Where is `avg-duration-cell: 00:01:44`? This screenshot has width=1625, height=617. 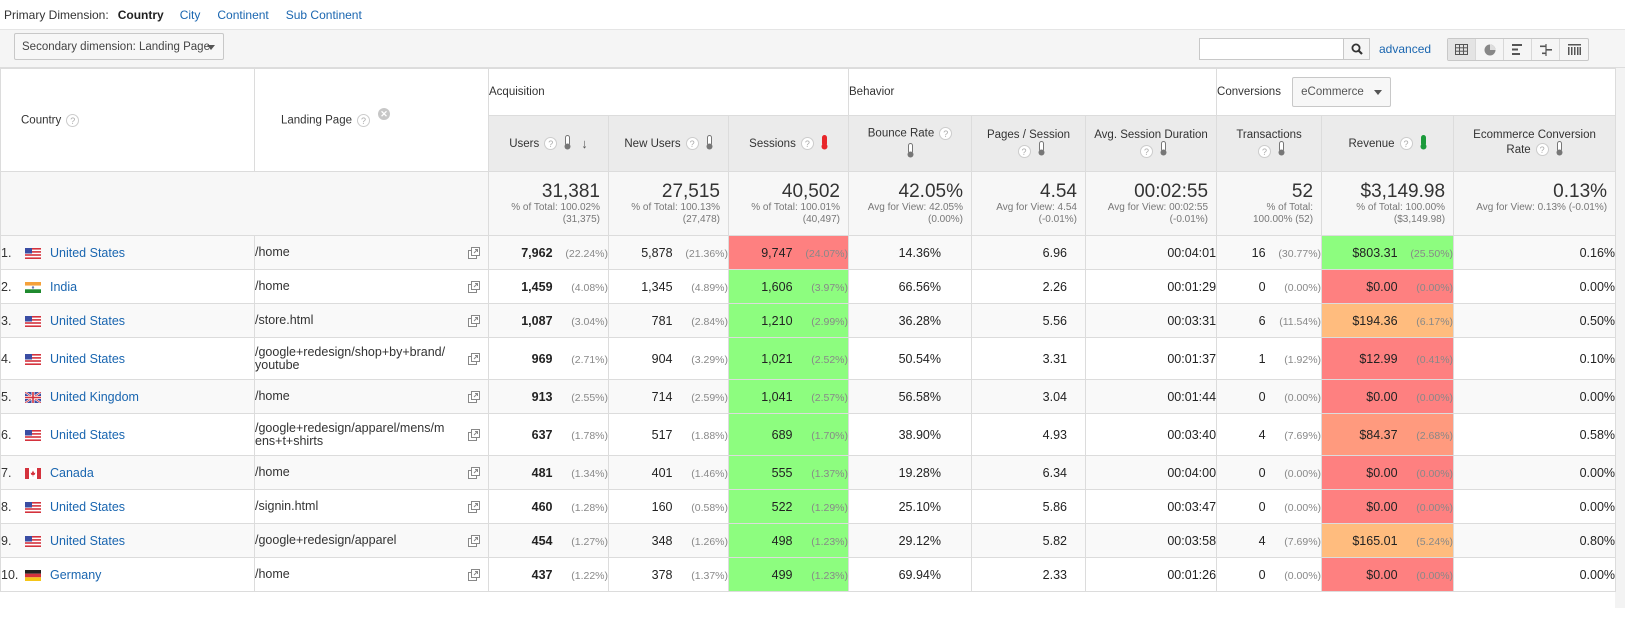
avg-duration-cell: 00:01:44 is located at coordinates (1151, 396).